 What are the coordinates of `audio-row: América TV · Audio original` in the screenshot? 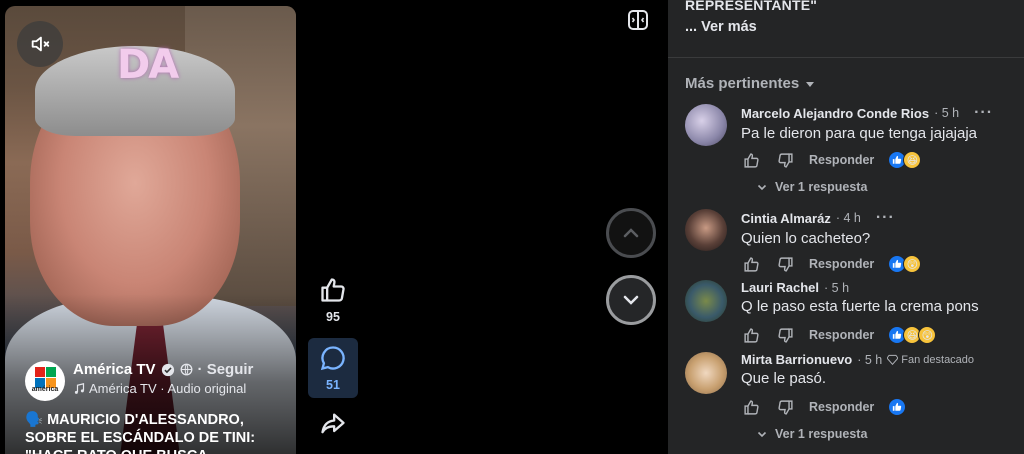 It's located at (163, 388).